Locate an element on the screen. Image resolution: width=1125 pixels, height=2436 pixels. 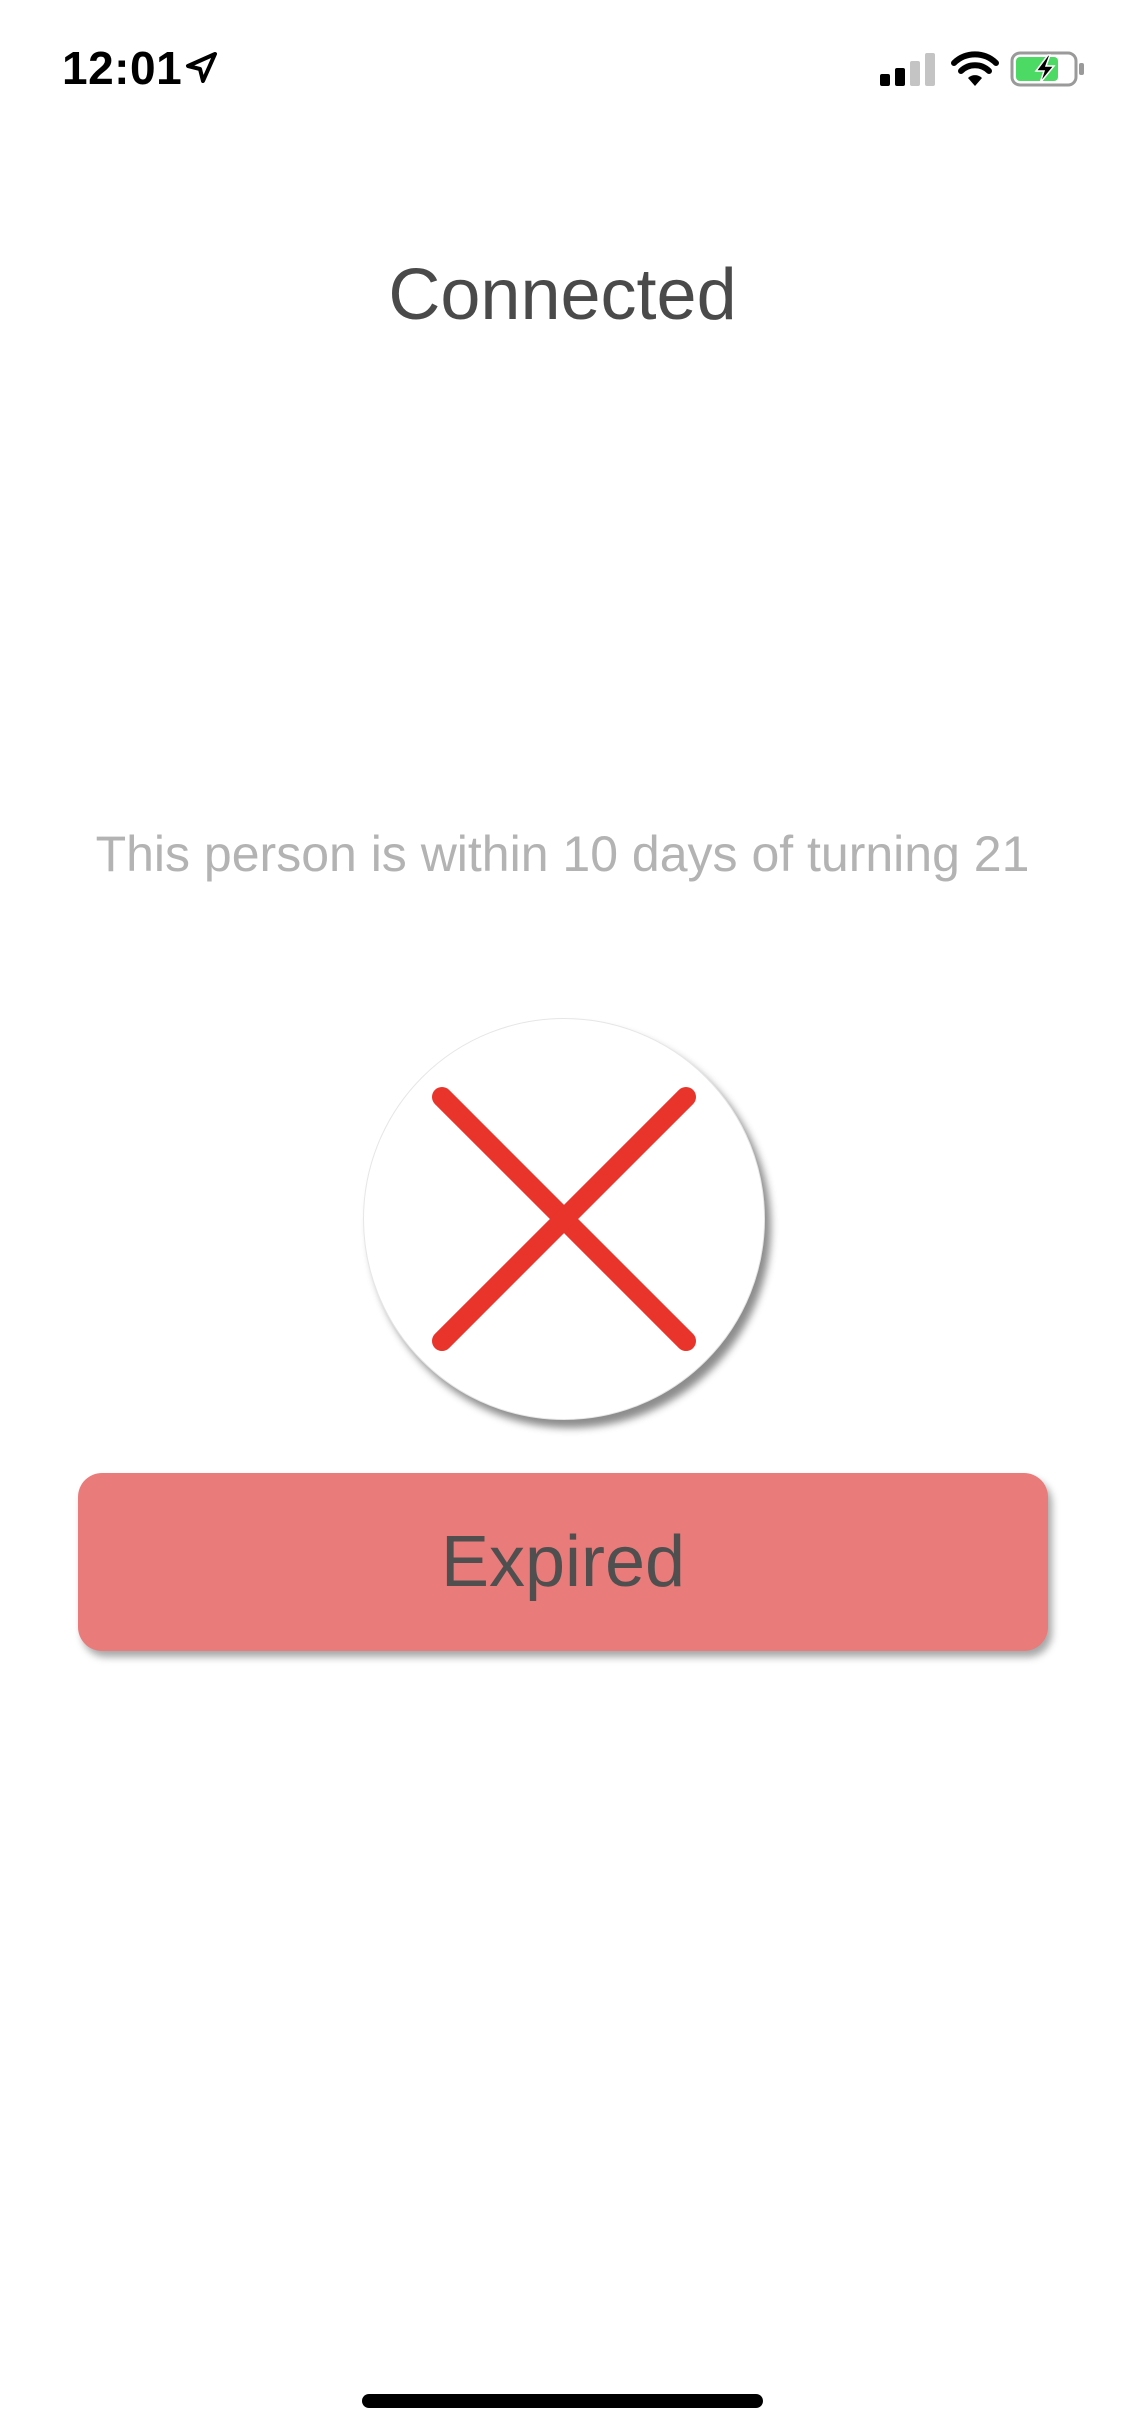
status-indicator-circle is located at coordinates (564, 1219).